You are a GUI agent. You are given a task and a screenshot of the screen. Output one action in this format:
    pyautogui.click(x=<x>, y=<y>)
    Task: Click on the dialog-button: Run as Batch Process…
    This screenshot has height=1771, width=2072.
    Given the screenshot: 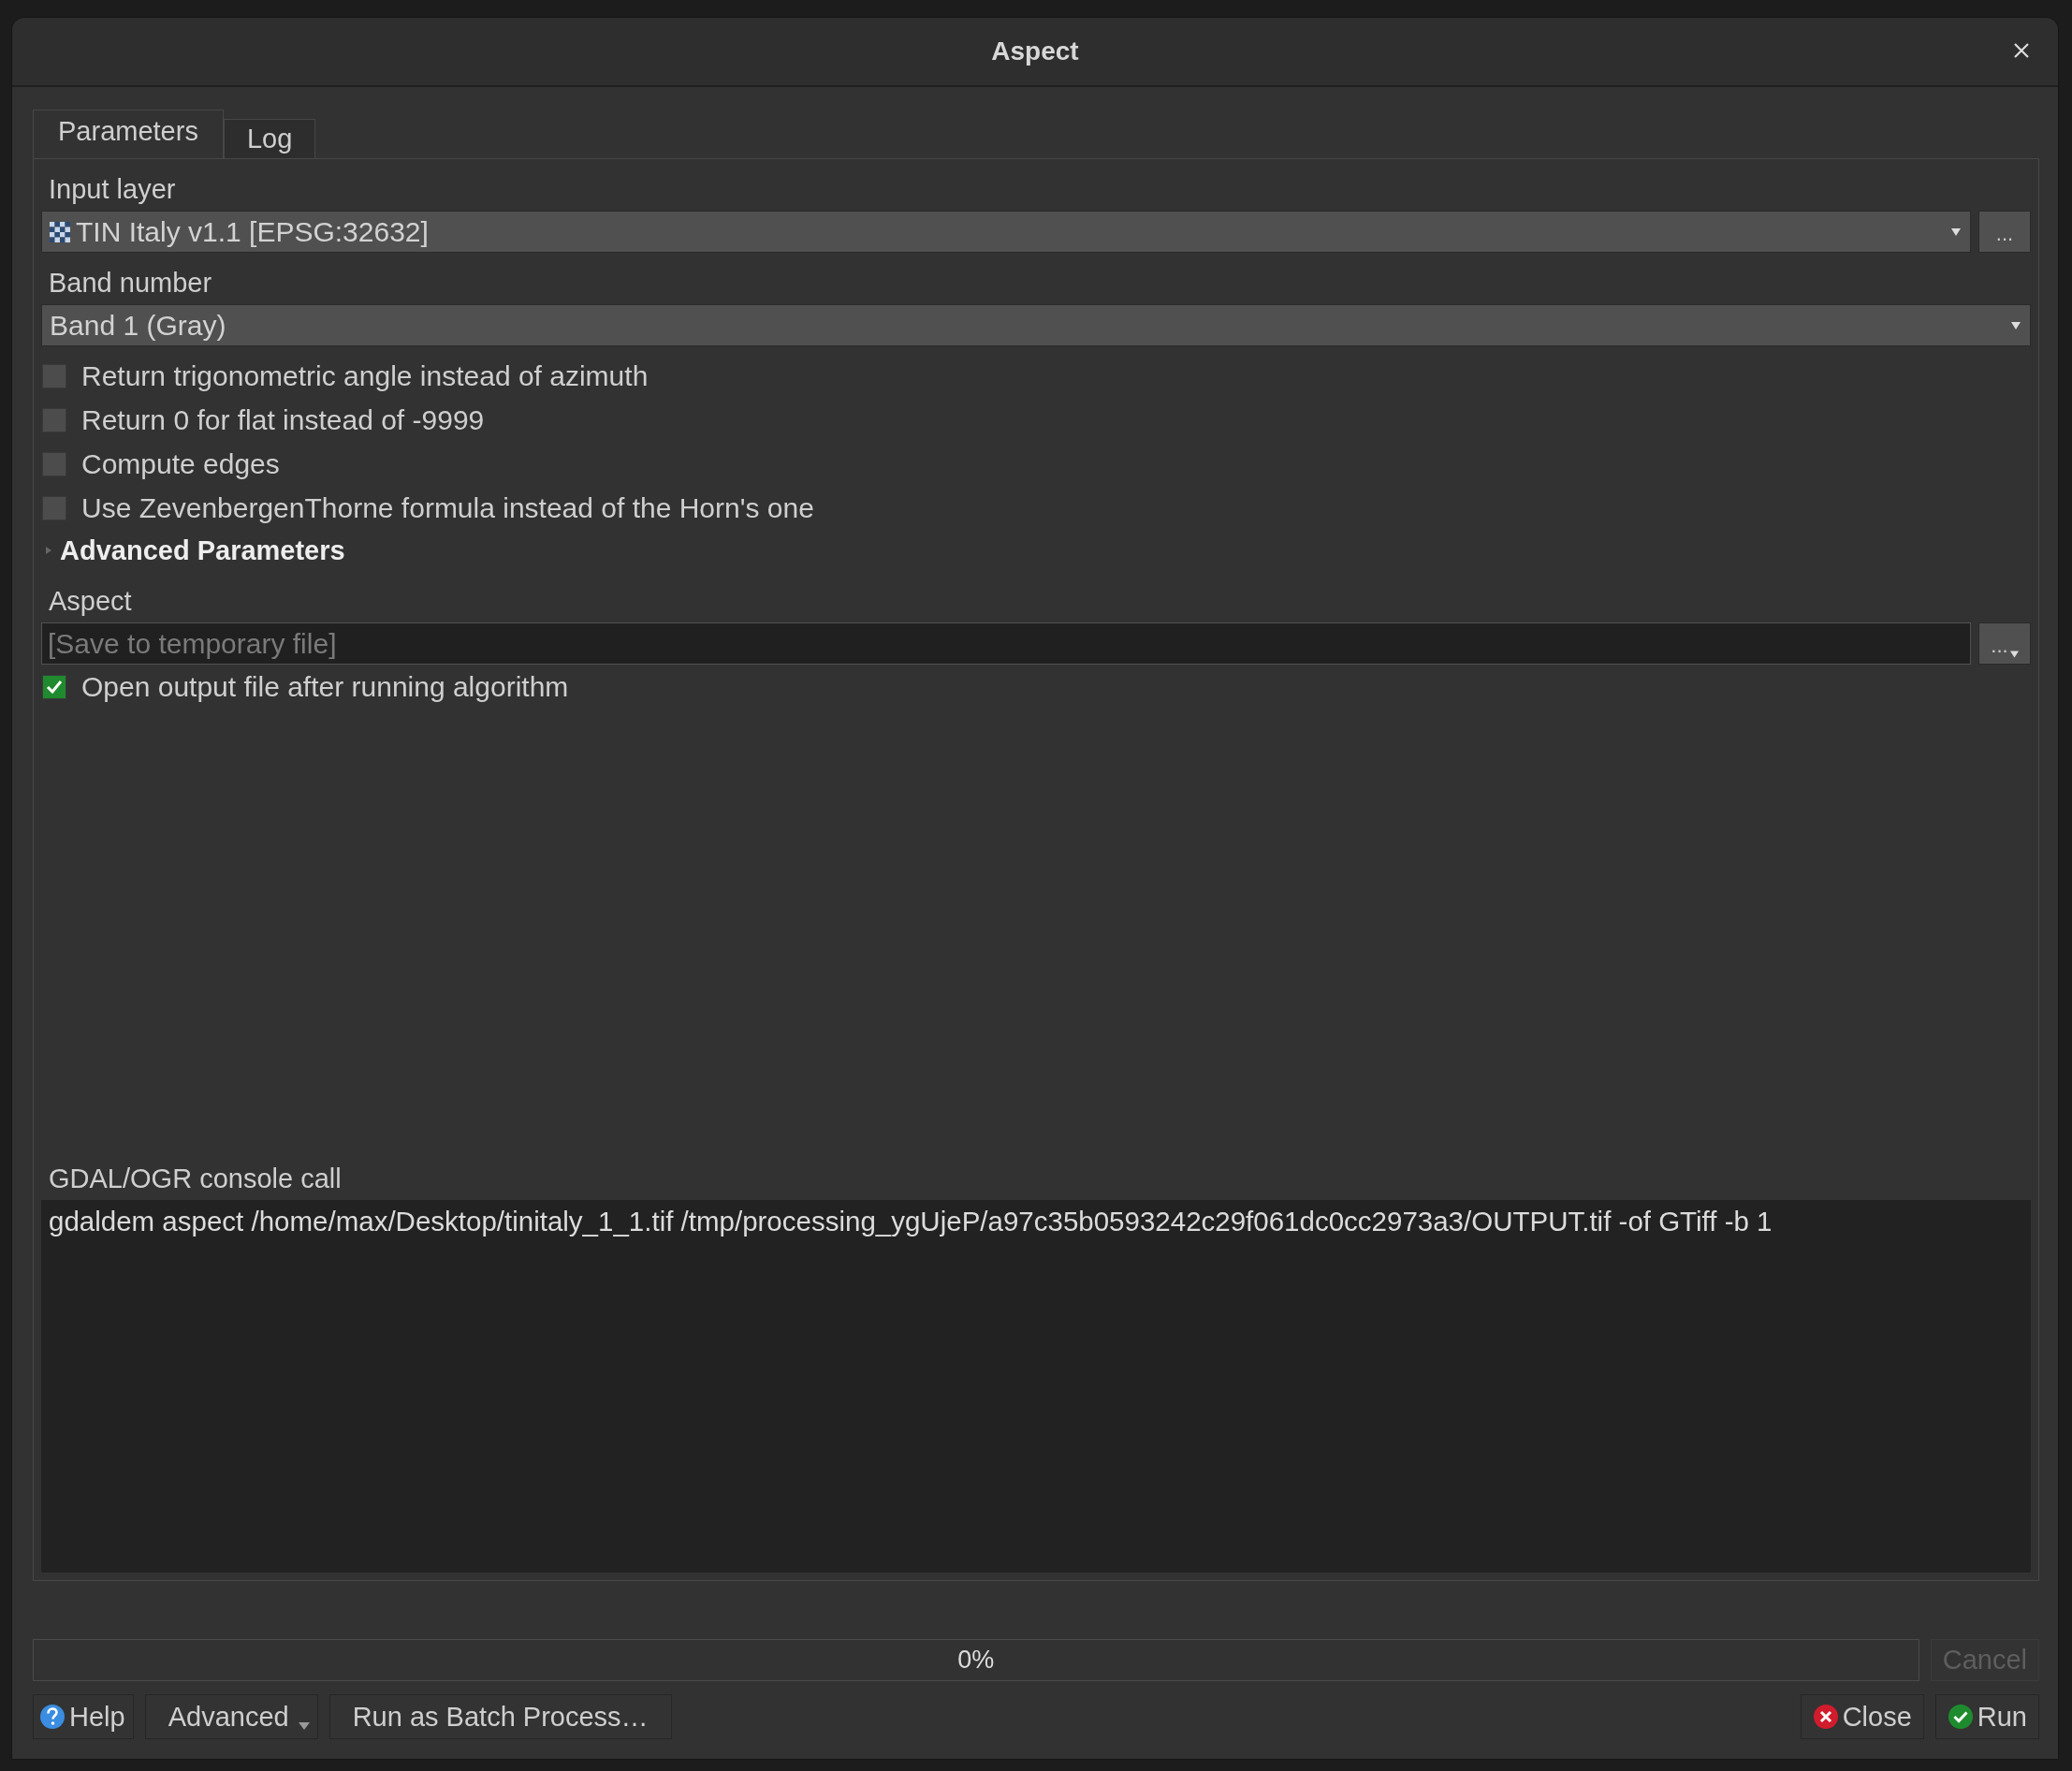 What is the action you would take?
    pyautogui.click(x=500, y=1716)
    